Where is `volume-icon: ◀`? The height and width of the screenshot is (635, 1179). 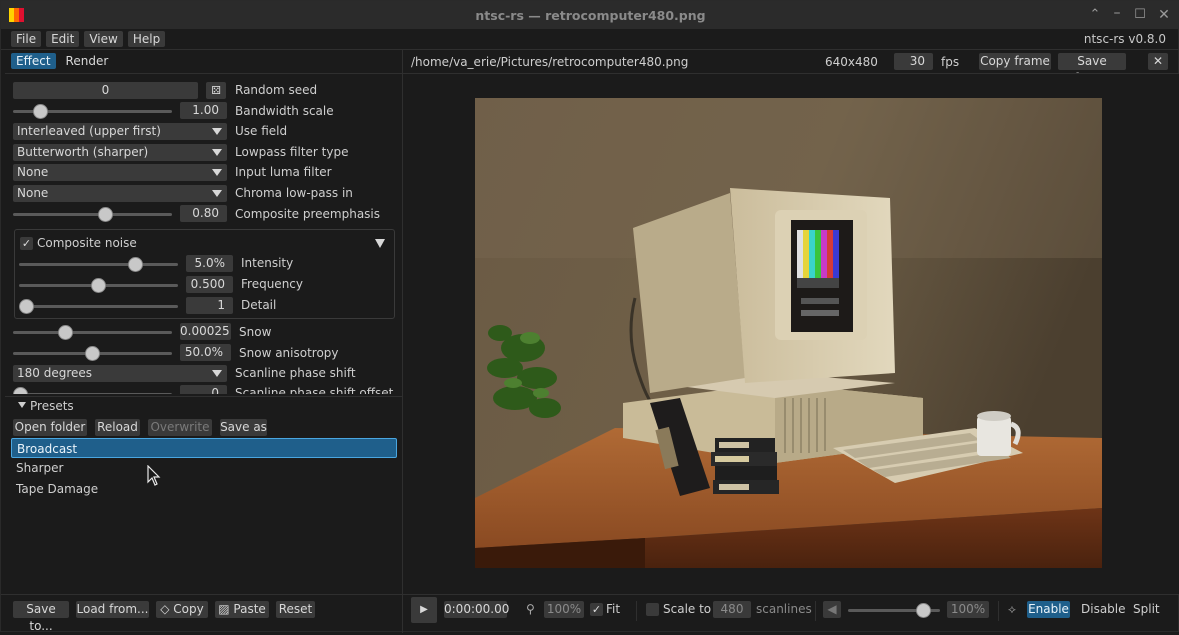 volume-icon: ◀ is located at coordinates (832, 609).